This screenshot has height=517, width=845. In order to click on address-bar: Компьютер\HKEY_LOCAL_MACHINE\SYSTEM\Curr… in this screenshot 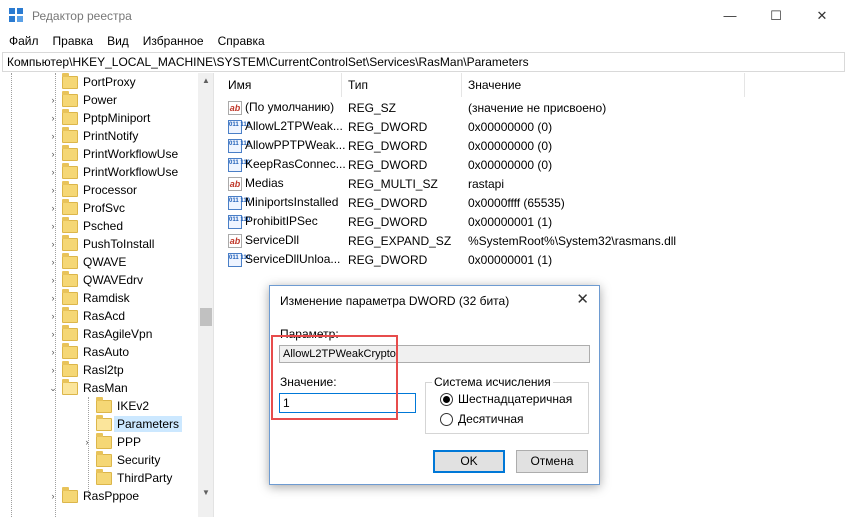, I will do `click(423, 62)`.